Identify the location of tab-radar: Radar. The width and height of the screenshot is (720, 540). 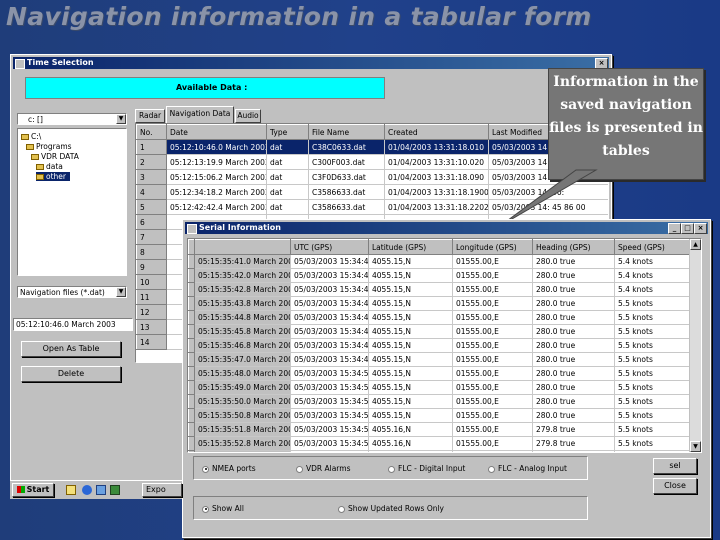
(150, 116).